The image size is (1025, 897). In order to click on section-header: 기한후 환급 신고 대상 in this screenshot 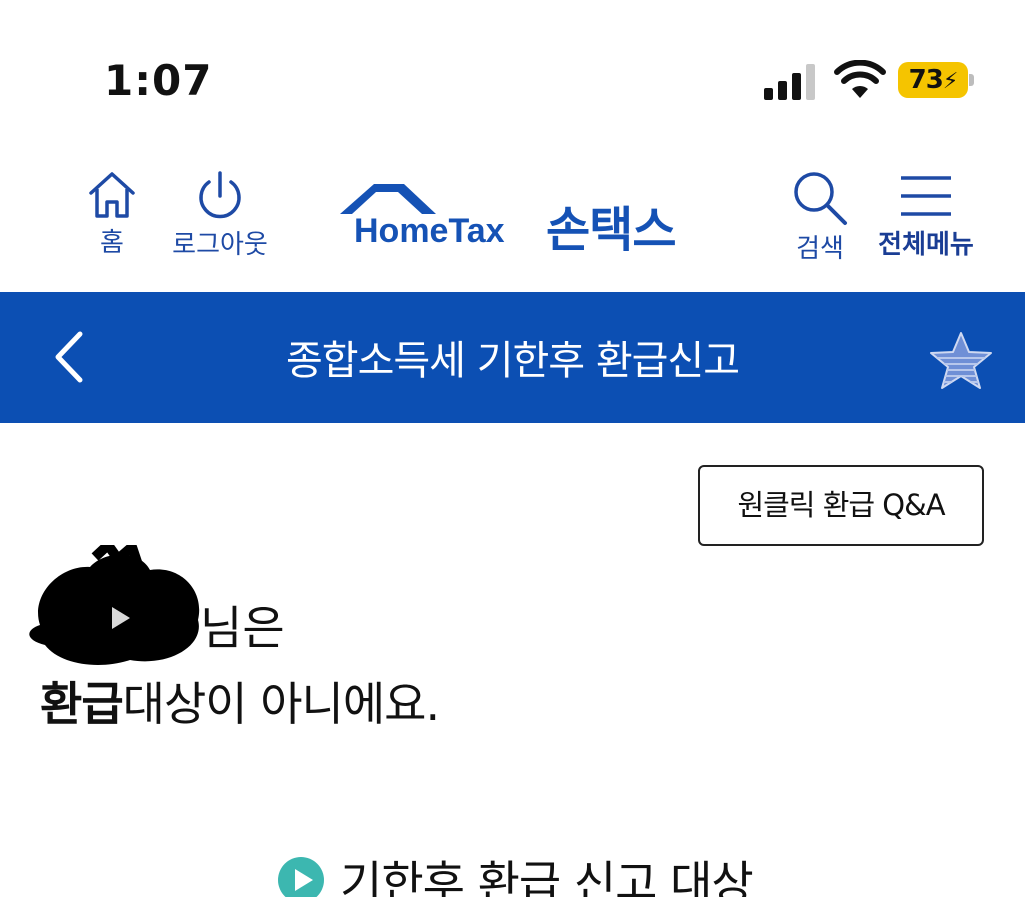, I will do `click(516, 873)`.